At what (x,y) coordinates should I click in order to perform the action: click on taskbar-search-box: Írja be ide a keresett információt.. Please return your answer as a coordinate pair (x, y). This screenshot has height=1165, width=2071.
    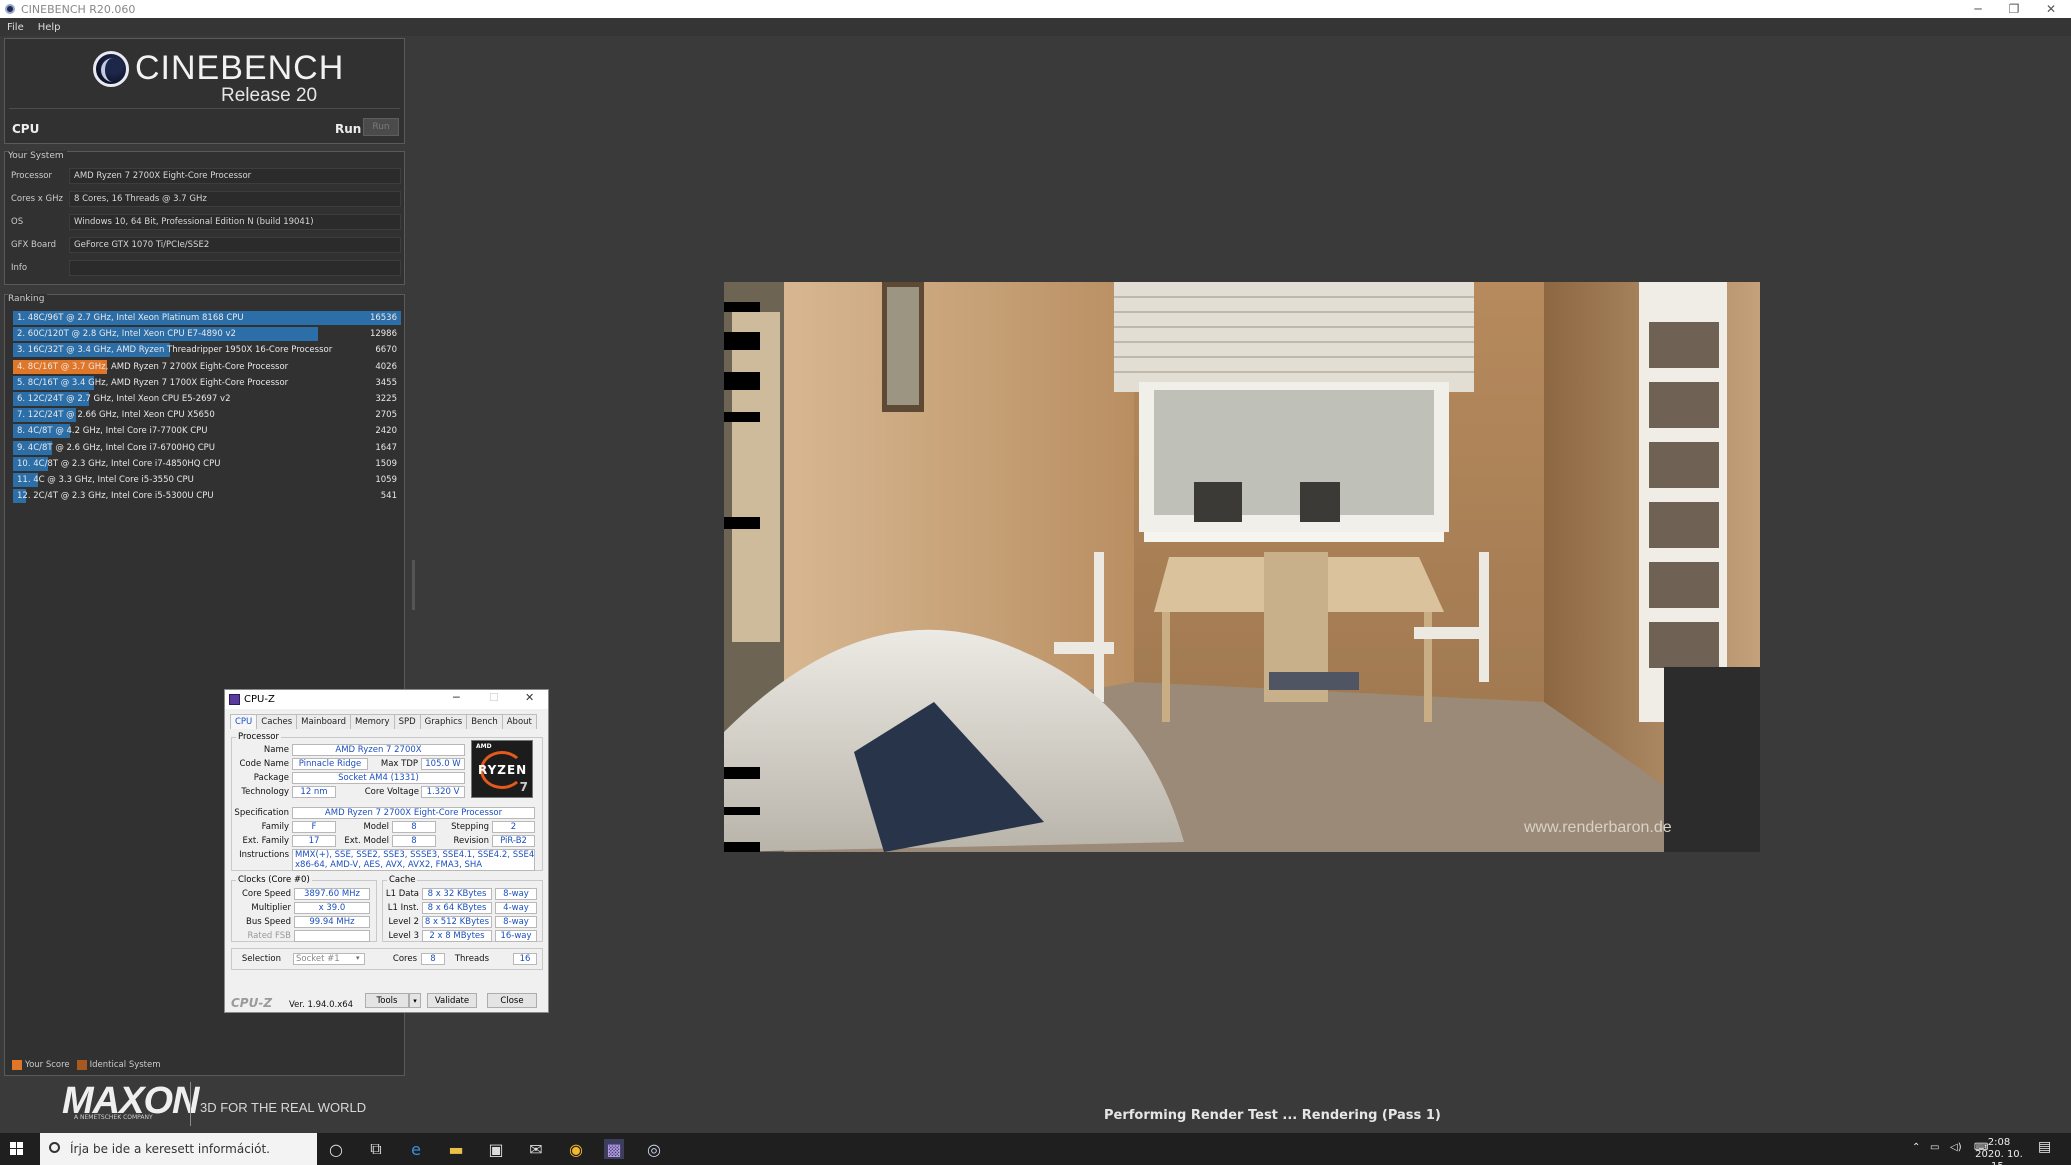
    Looking at the image, I should click on (178, 1149).